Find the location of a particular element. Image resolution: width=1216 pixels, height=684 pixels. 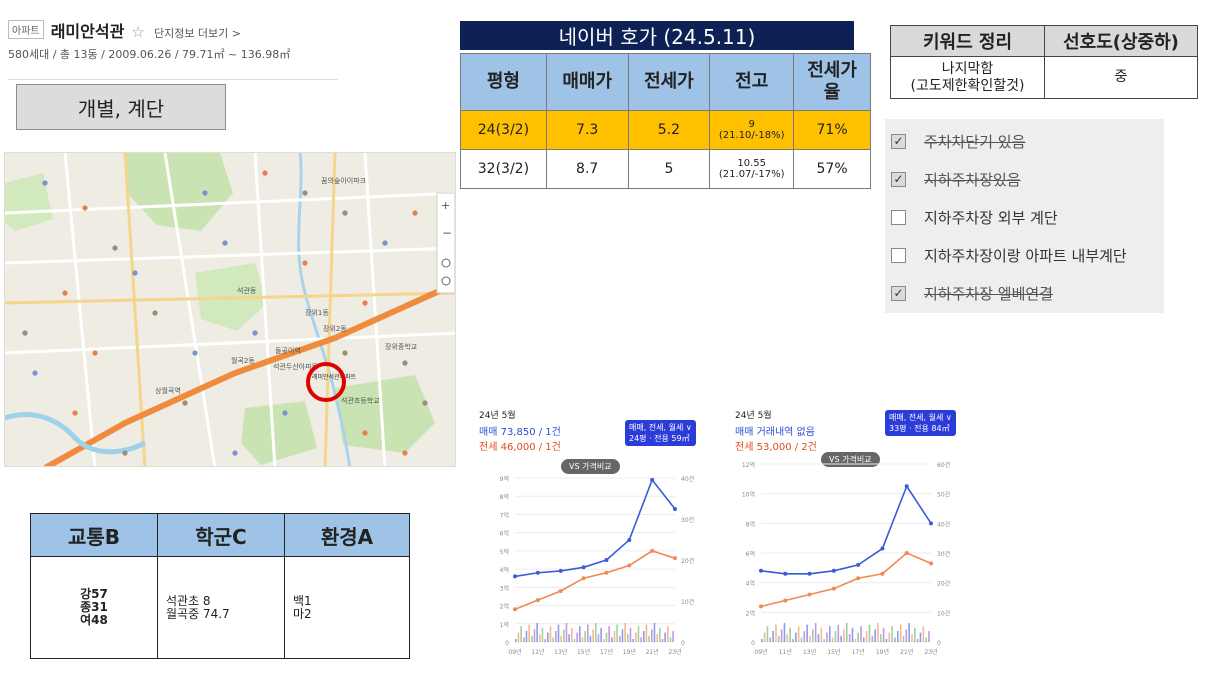

map-label-3: 월곡2동 is located at coordinates (243, 360).